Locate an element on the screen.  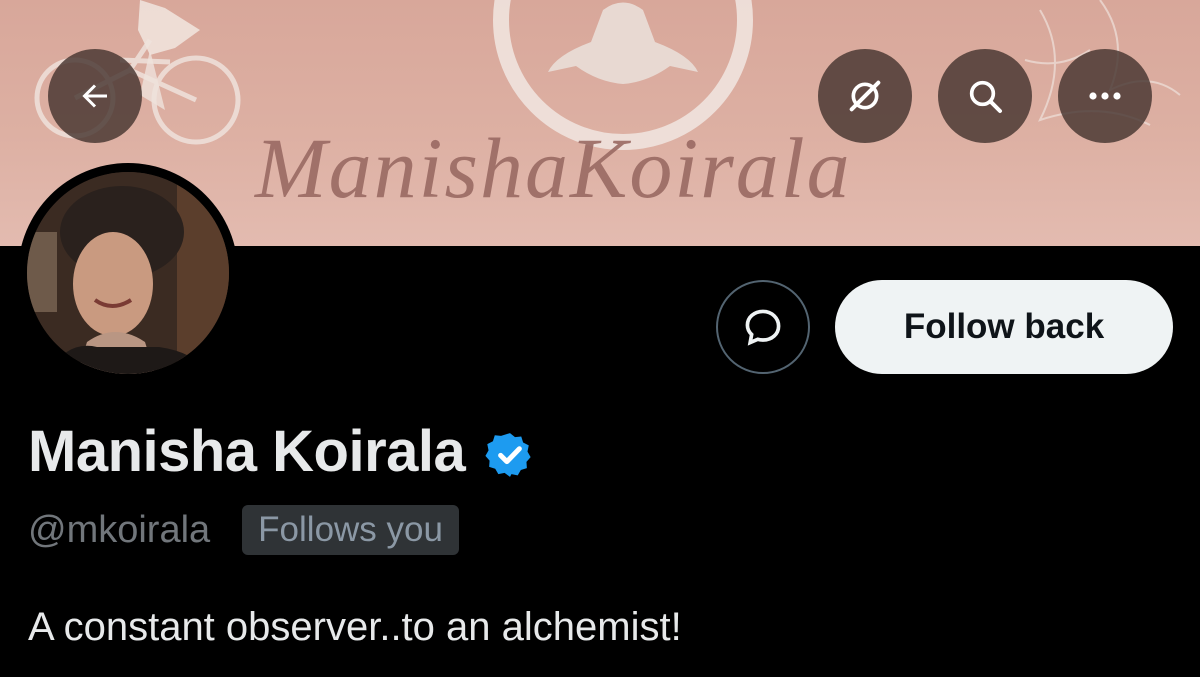
avatar-frame is located at coordinates (128, 273).